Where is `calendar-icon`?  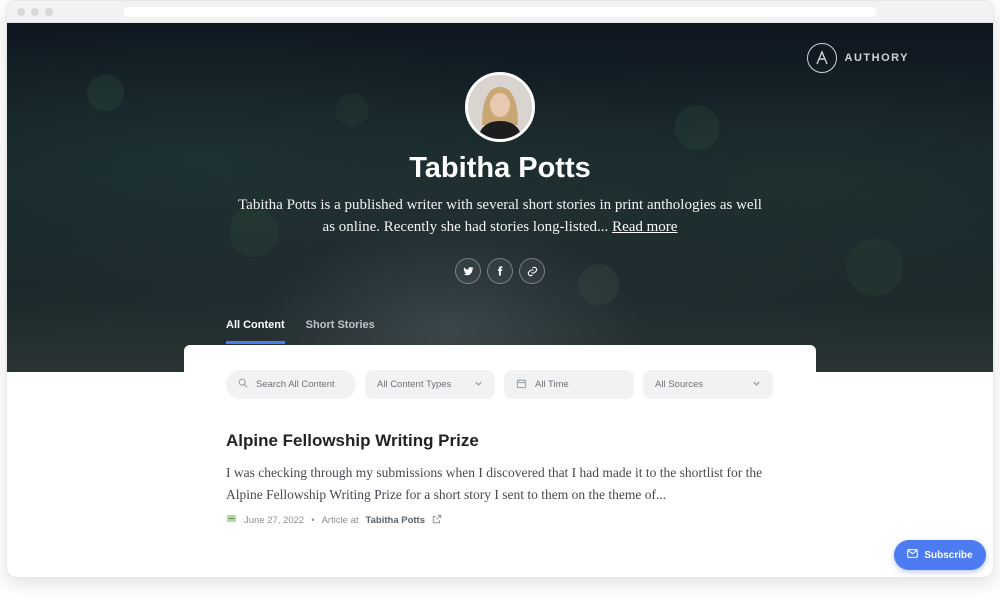 calendar-icon is located at coordinates (521, 385).